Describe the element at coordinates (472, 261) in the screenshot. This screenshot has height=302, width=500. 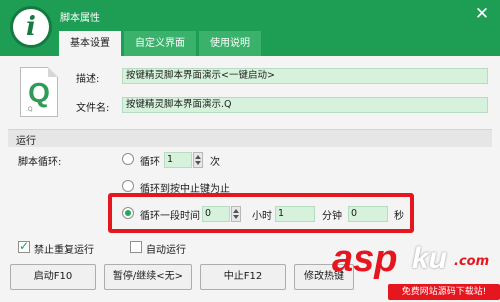
I see `watermark-tld: .com` at that location.